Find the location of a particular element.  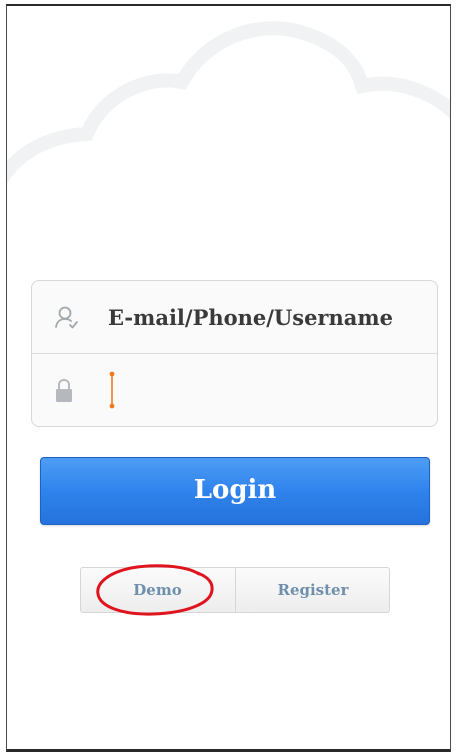

mode-switch: Demo Register is located at coordinates (235, 590).